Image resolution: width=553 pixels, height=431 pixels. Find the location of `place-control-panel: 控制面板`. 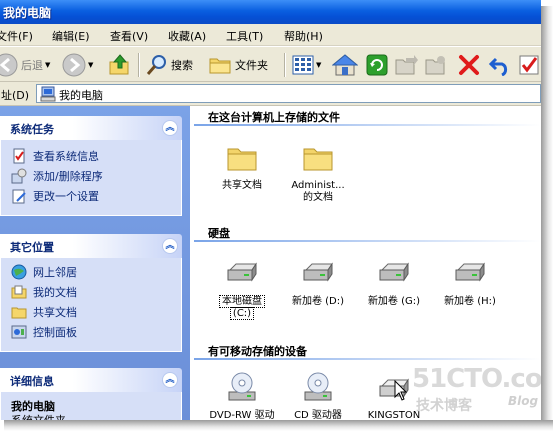

place-control-panel: 控制面板 is located at coordinates (44, 332).